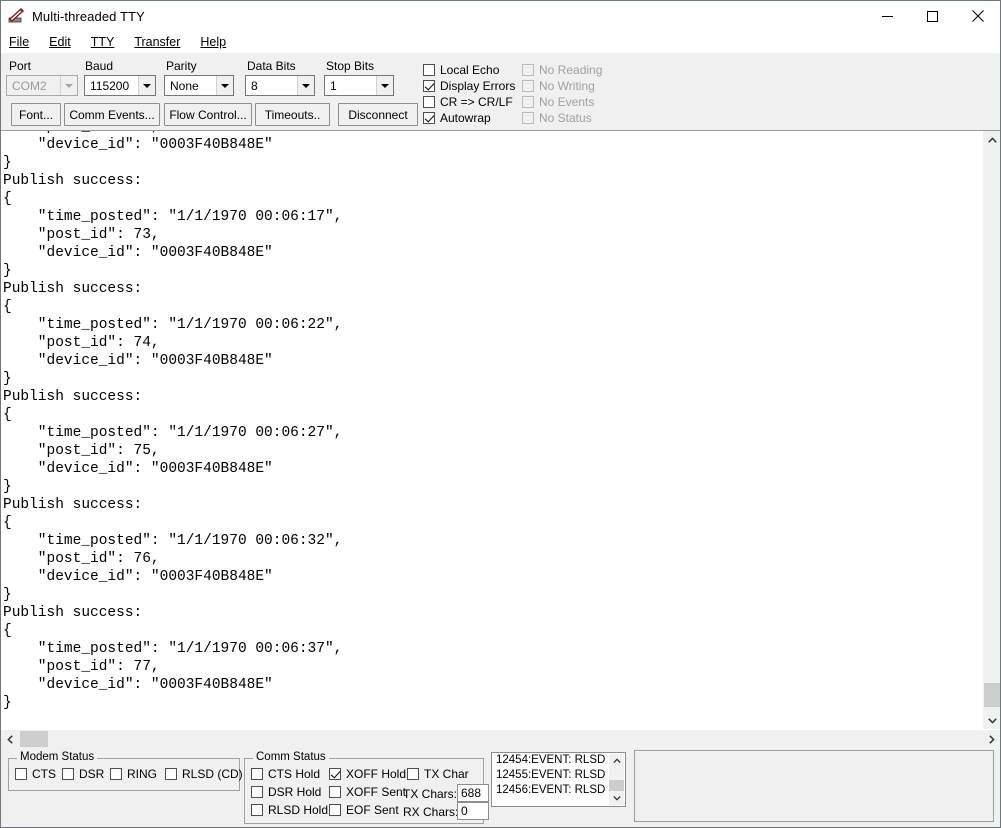  I want to click on list-item: 12454:EVENT: RLSD, so click(558, 760).